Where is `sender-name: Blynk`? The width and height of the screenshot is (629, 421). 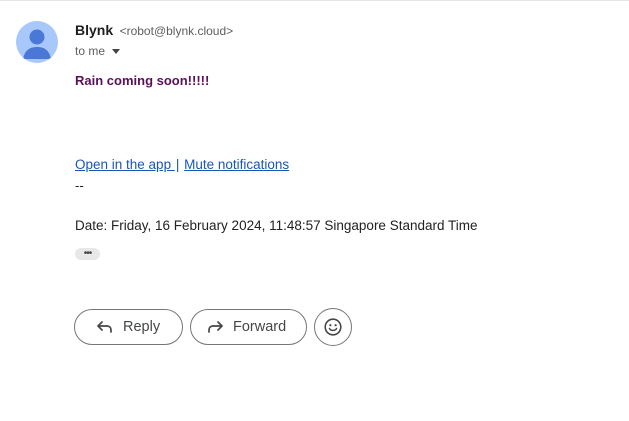 sender-name: Blynk is located at coordinates (94, 30).